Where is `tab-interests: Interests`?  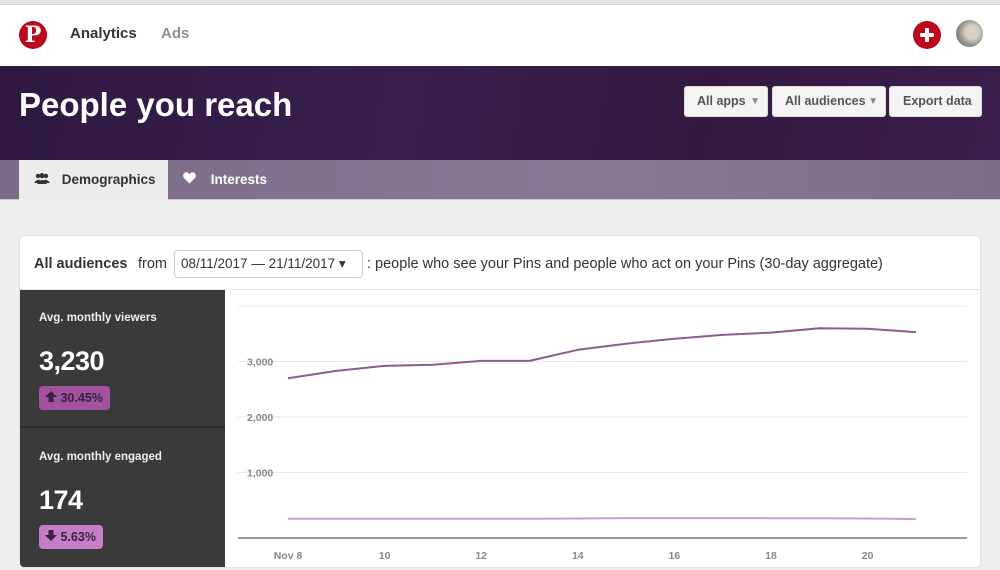
tab-interests: Interests is located at coordinates (223, 180).